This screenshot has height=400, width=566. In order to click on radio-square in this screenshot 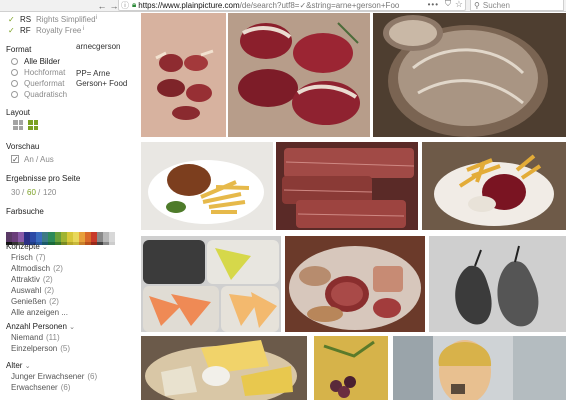, I will do `click(14, 94)`.